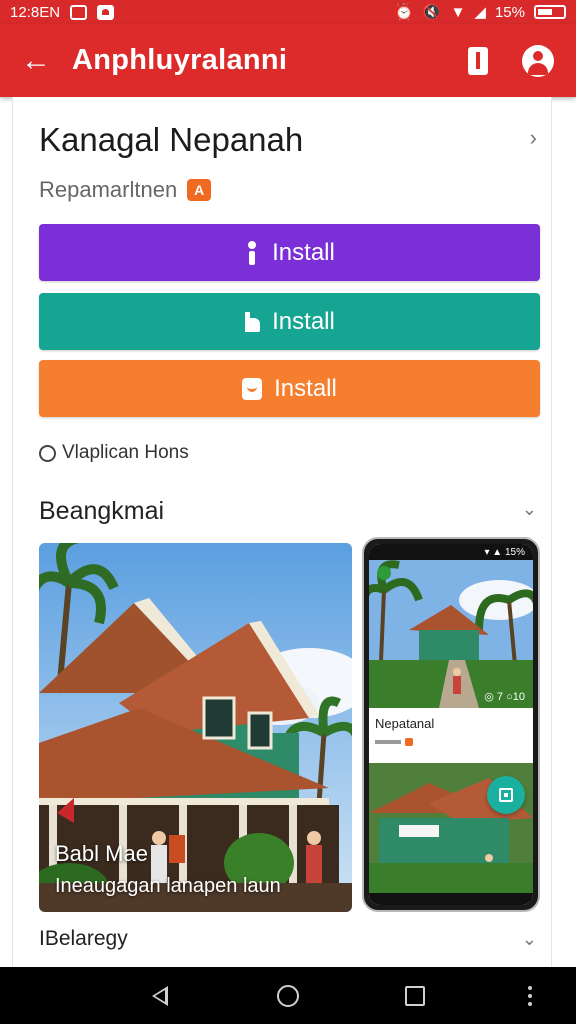 The height and width of the screenshot is (1024, 576). I want to click on signal-icon: ◢, so click(480, 12).